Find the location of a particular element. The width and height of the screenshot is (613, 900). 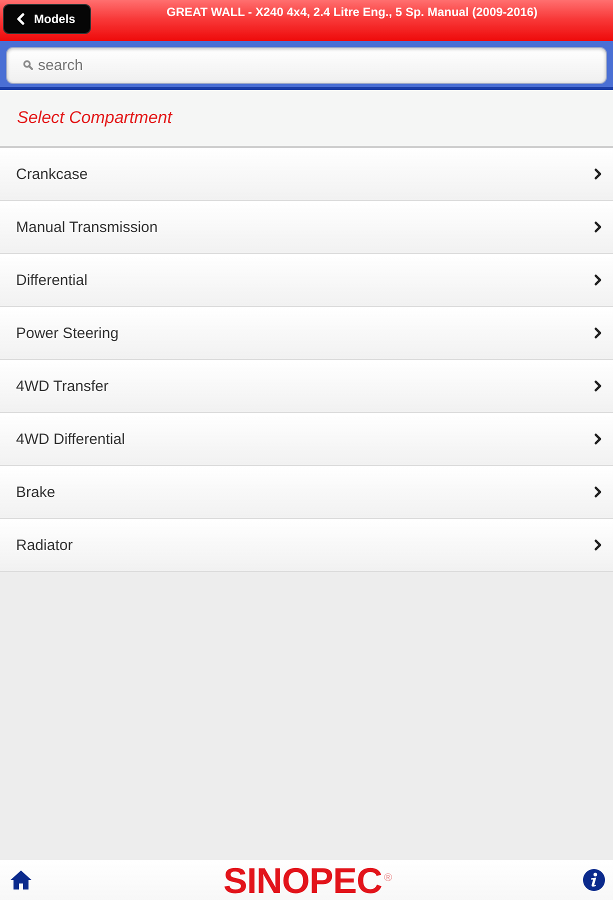

compartment-item: Power Steering is located at coordinates (306, 333).